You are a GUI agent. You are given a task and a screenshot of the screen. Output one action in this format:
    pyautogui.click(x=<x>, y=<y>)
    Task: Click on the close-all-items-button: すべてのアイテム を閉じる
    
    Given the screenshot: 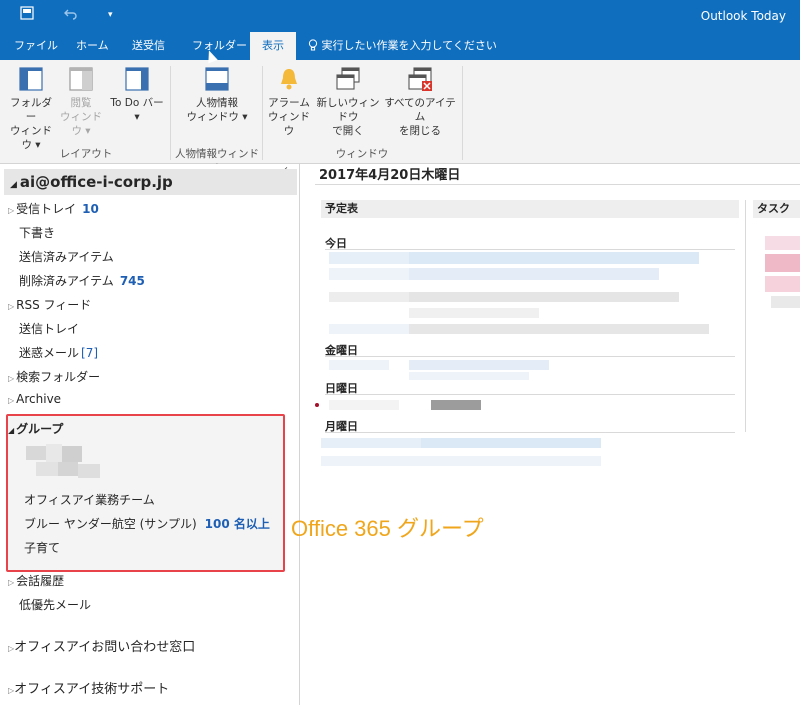 What is the action you would take?
    pyautogui.click(x=420, y=102)
    